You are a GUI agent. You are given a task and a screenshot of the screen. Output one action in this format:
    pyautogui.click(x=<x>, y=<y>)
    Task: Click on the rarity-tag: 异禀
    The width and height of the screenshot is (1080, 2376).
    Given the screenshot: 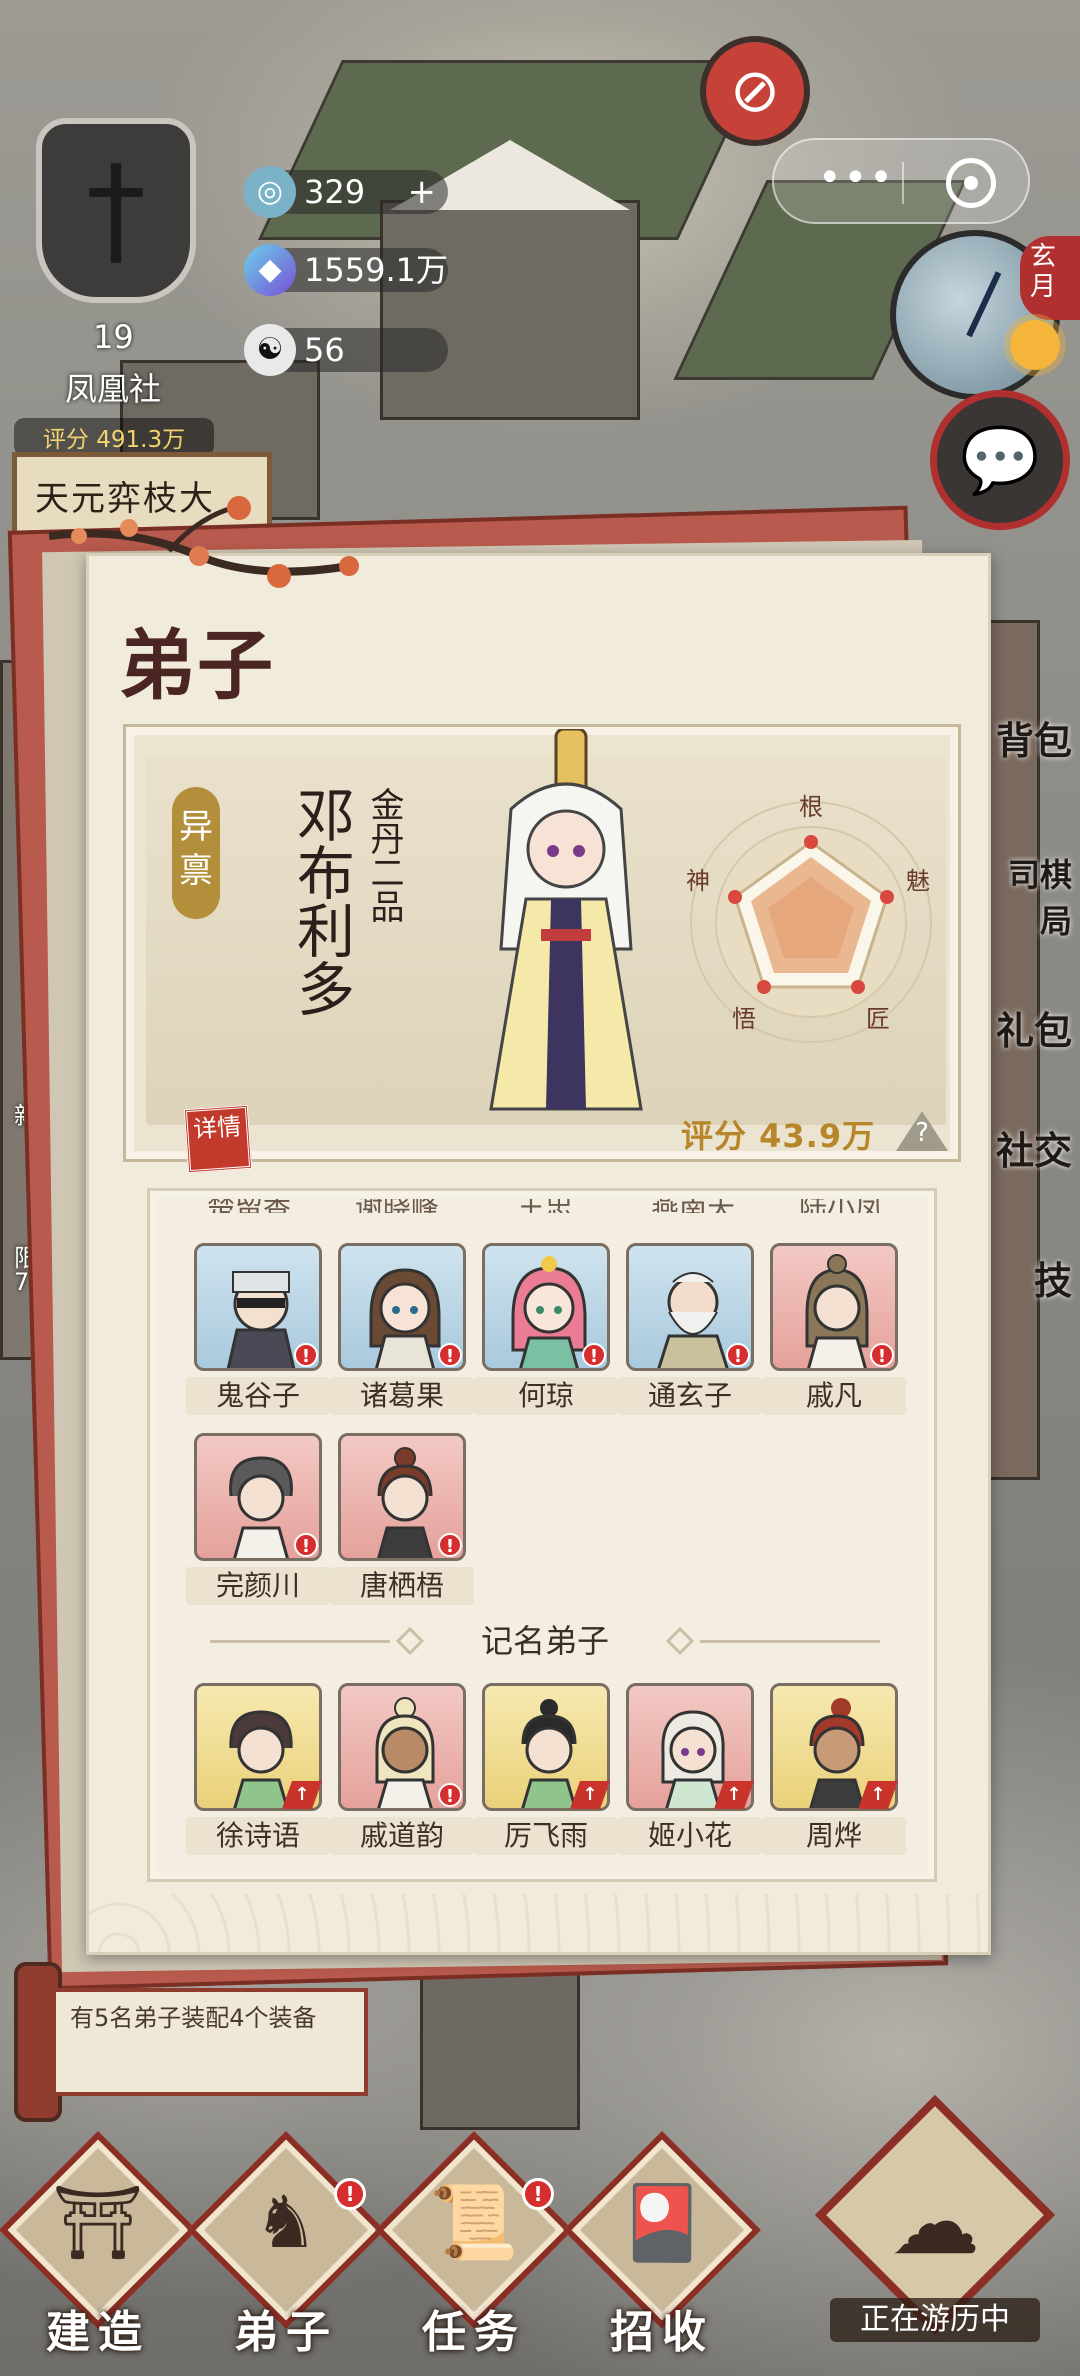 What is the action you would take?
    pyautogui.click(x=196, y=853)
    